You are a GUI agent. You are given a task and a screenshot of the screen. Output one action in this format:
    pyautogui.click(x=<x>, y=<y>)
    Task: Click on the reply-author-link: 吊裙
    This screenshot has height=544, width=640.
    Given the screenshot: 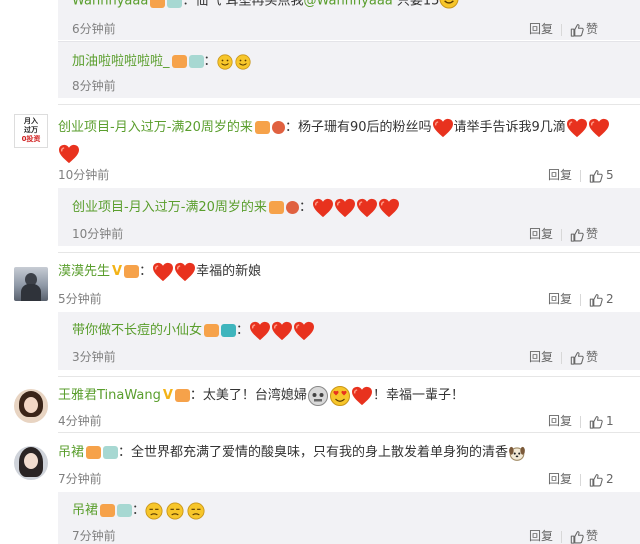 What is the action you would take?
    pyautogui.click(x=85, y=510)
    